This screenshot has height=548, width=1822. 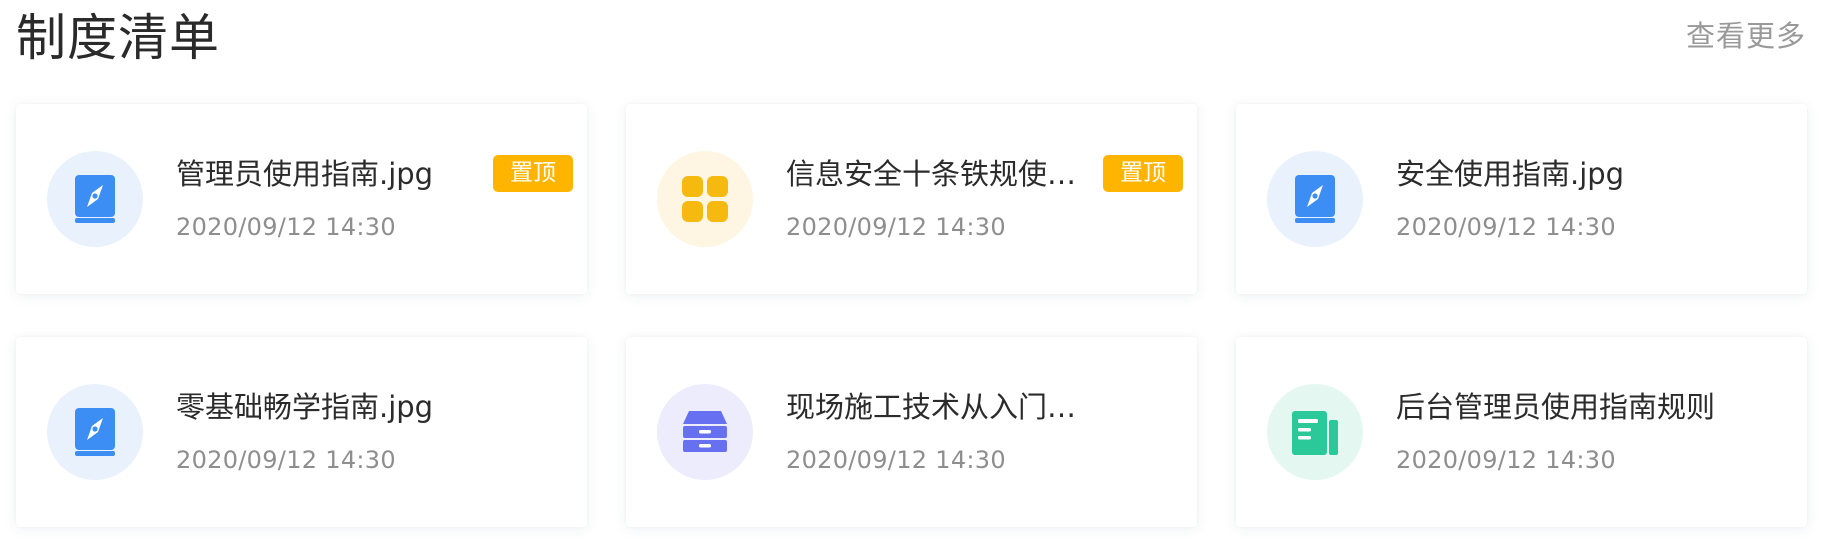 I want to click on document-card: 现场施工技术从入门到… 2020/09/12 14:30, so click(x=911, y=432).